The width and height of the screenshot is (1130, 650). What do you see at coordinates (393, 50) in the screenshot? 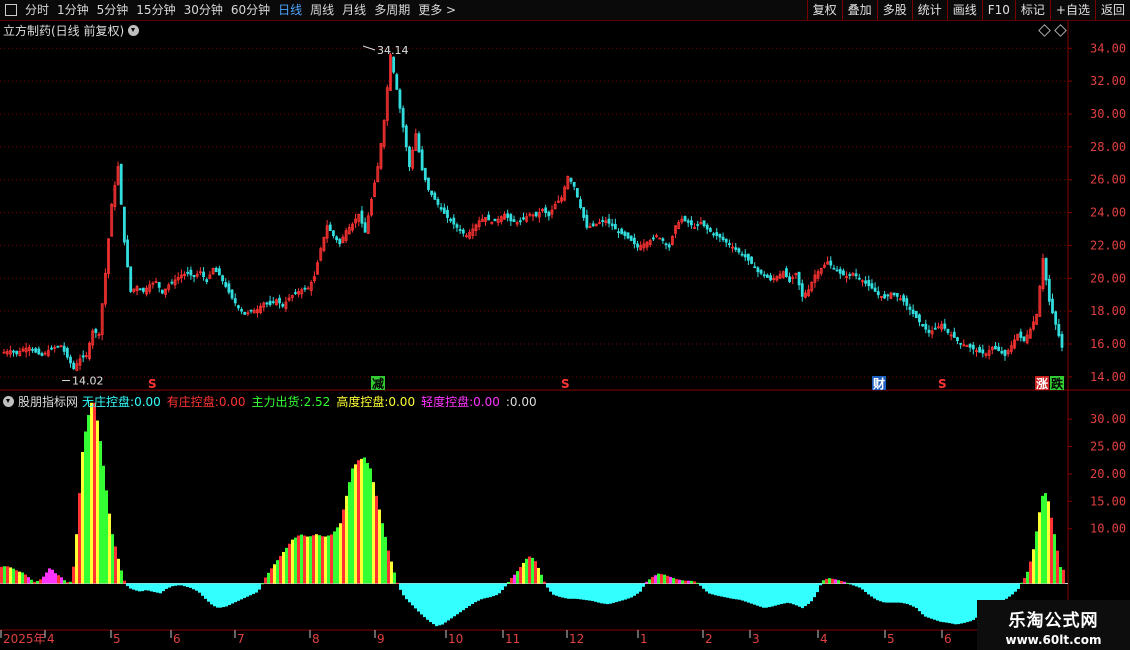
I see `high-label: 34.14` at bounding box center [393, 50].